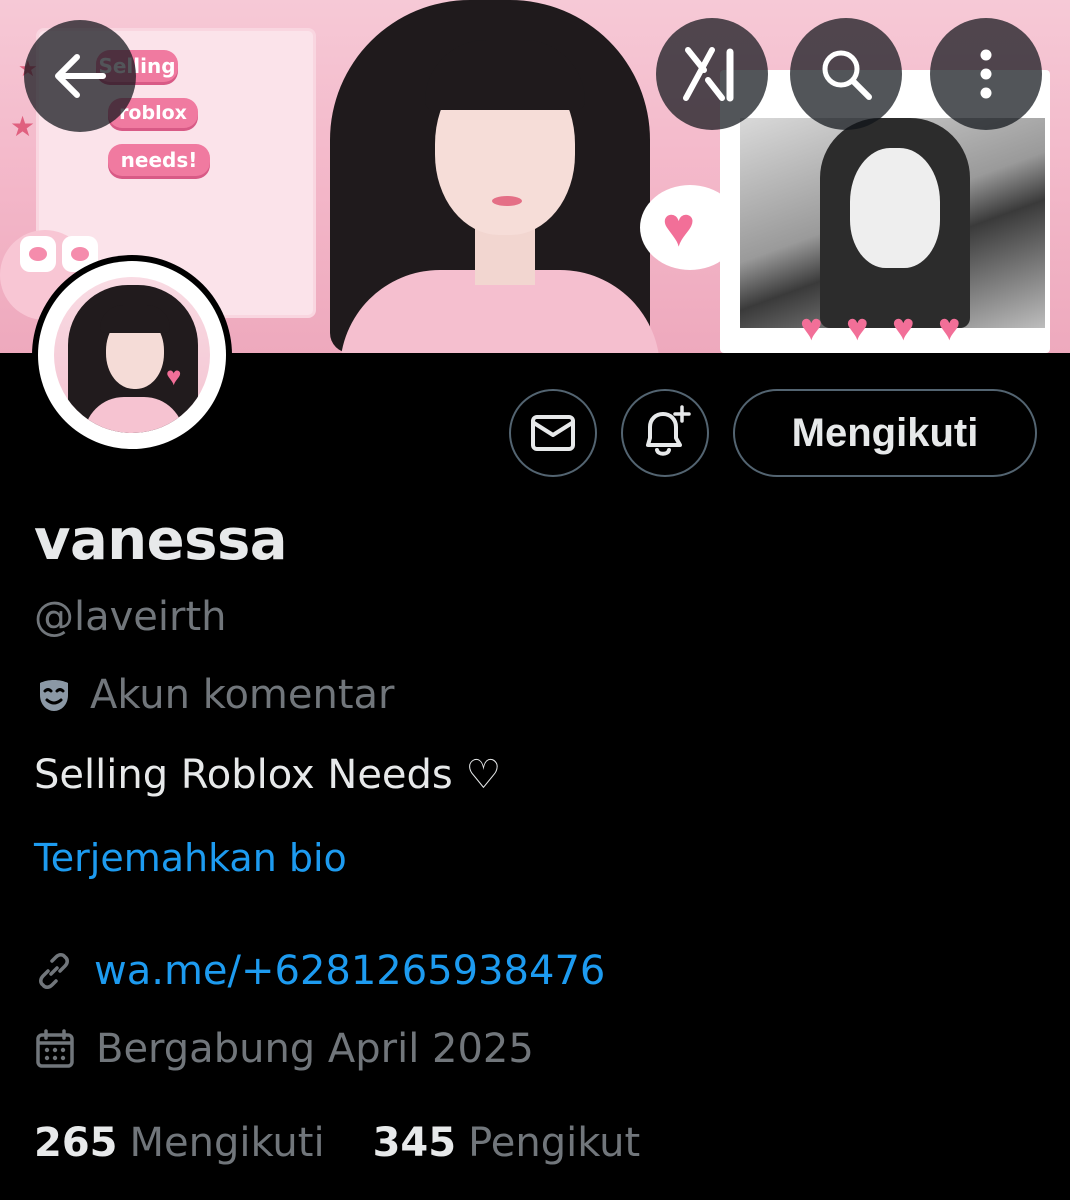 The height and width of the screenshot is (1200, 1070). I want to click on following-label: Mengikuti, so click(227, 1143).